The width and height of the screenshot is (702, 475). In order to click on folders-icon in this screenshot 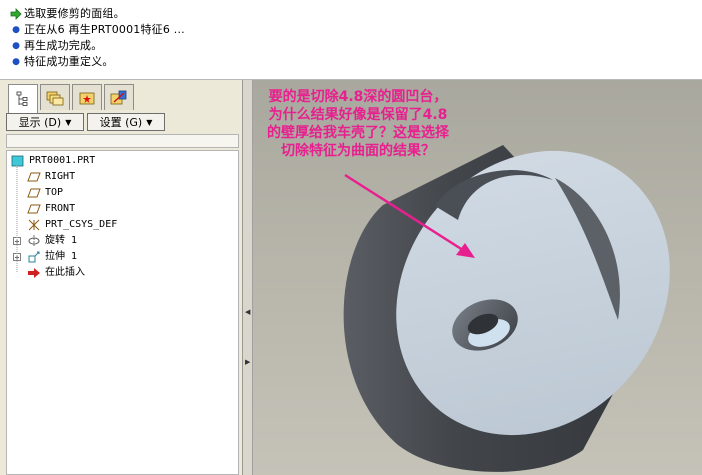, I will do `click(55, 98)`.